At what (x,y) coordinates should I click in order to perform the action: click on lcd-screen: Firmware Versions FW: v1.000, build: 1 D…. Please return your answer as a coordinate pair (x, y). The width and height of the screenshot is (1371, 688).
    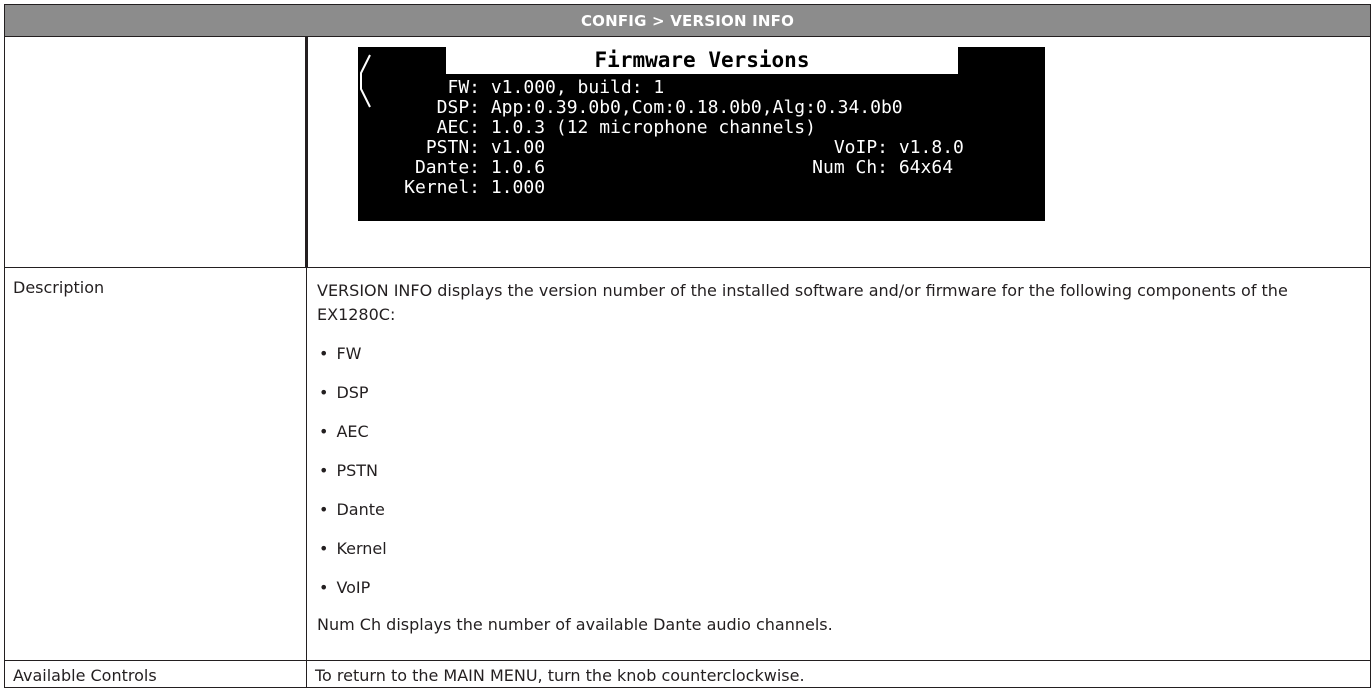
    Looking at the image, I should click on (701, 134).